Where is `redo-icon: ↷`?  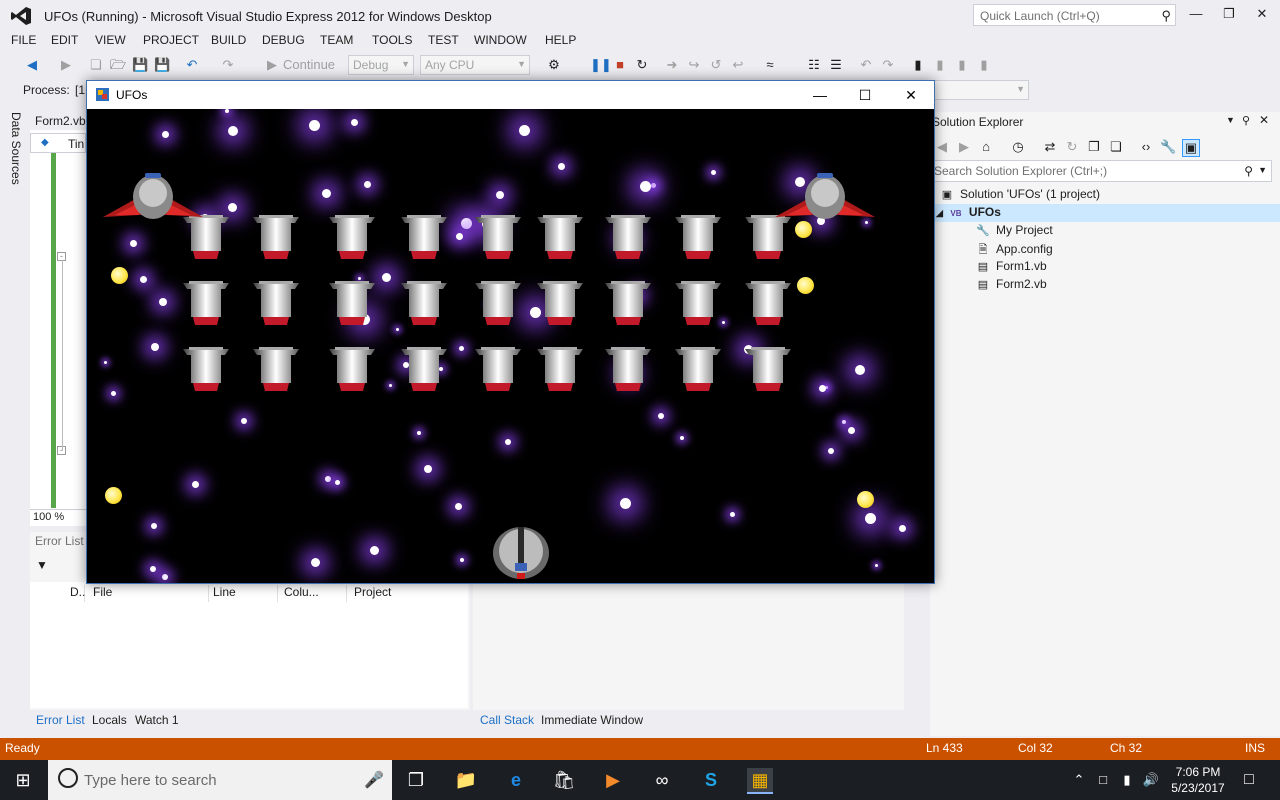
redo-icon: ↷ is located at coordinates (228, 65).